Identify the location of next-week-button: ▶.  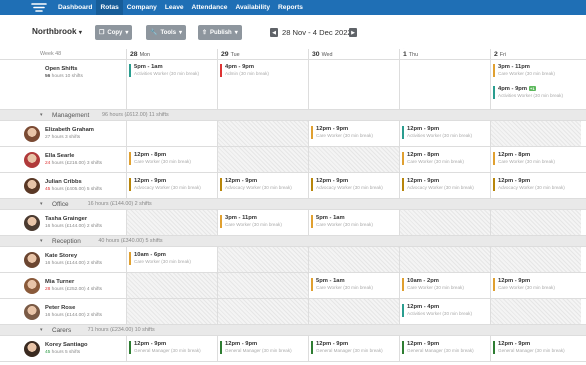
(353, 32).